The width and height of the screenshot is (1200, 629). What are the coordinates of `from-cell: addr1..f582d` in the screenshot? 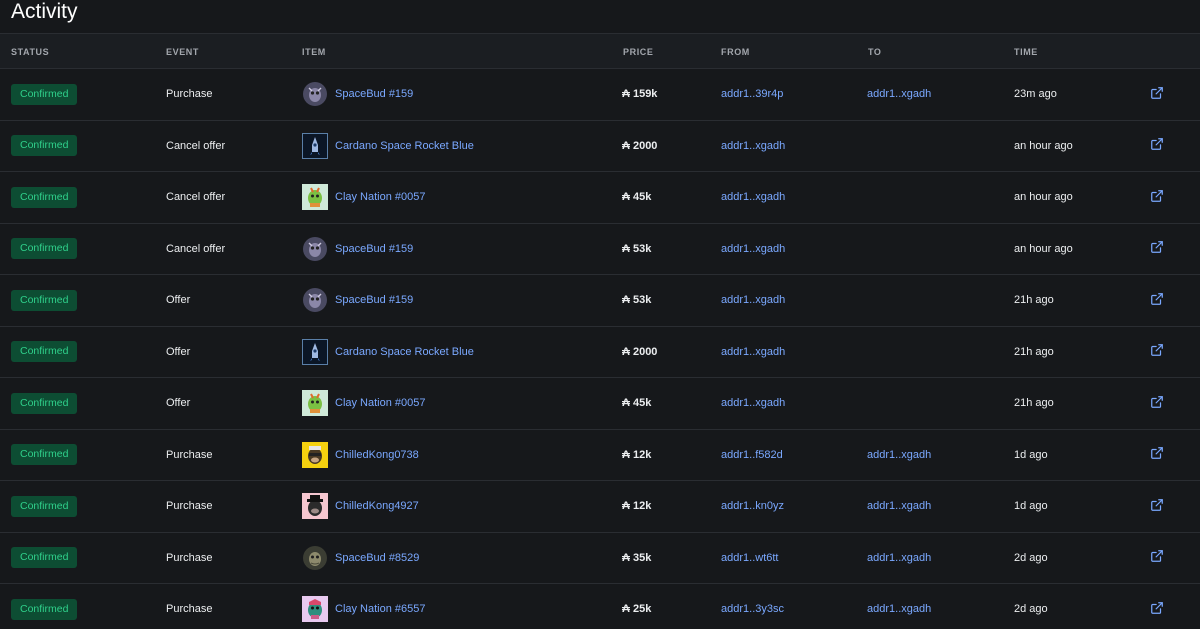 It's located at (752, 455).